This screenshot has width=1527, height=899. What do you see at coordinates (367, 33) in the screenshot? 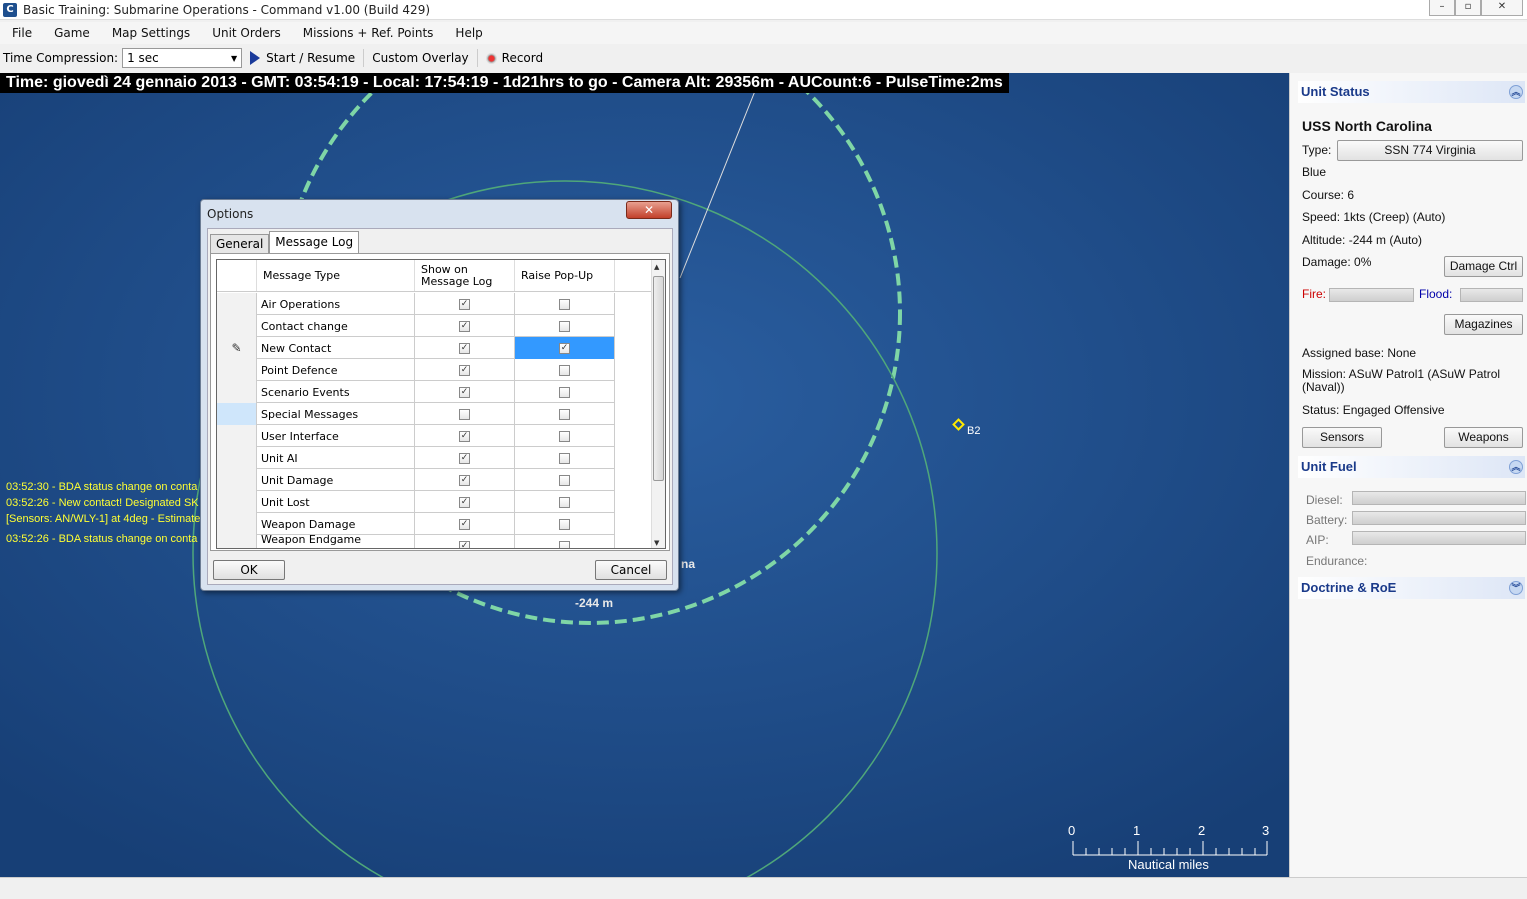
I see `menu-missions: Missions + Ref. Points` at bounding box center [367, 33].